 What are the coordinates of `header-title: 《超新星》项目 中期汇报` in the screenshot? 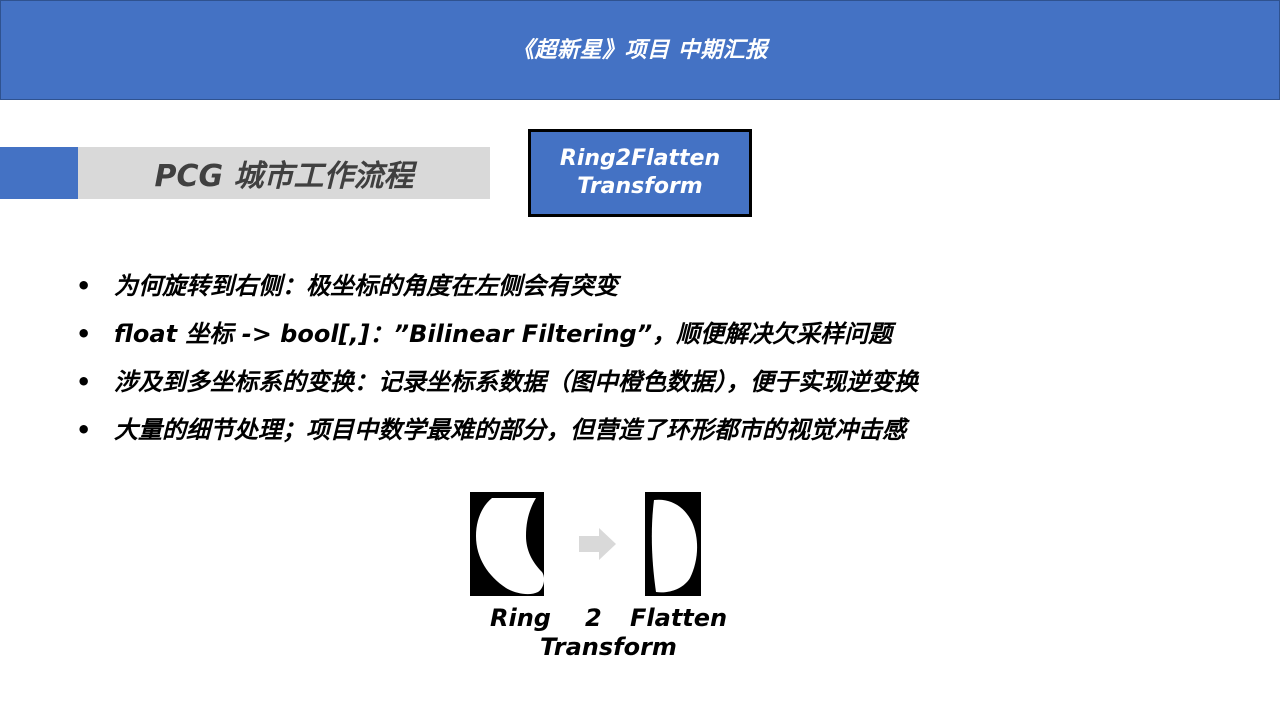 It's located at (640, 50).